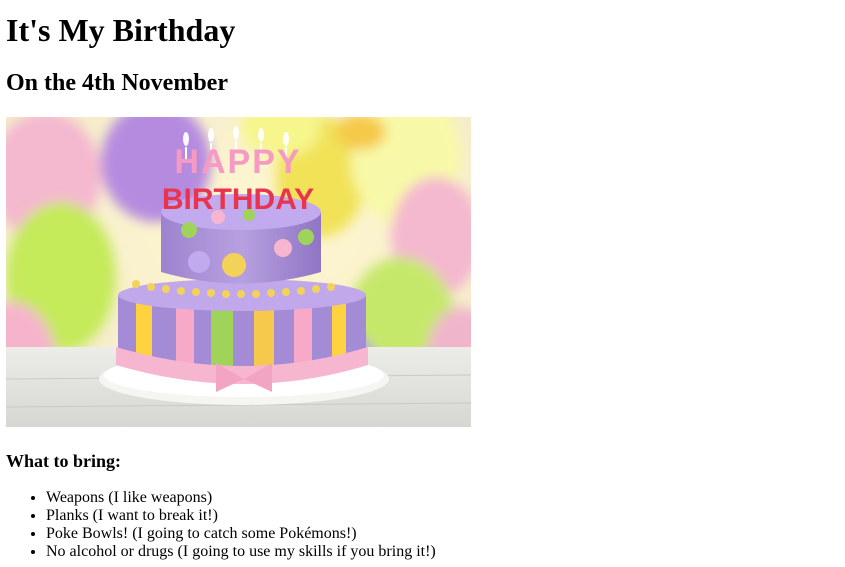 This screenshot has height=567, width=845. I want to click on cake-text-birthday: BIRTHDAY, so click(238, 199).